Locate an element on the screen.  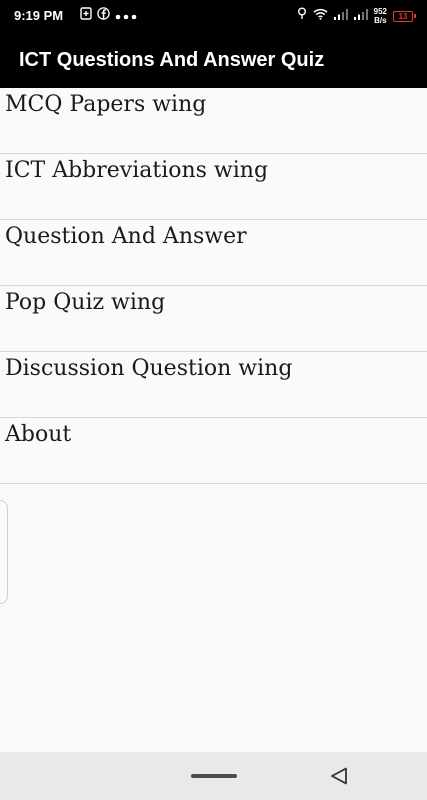
menu-item-label: Question And Answer is located at coordinates (126, 236).